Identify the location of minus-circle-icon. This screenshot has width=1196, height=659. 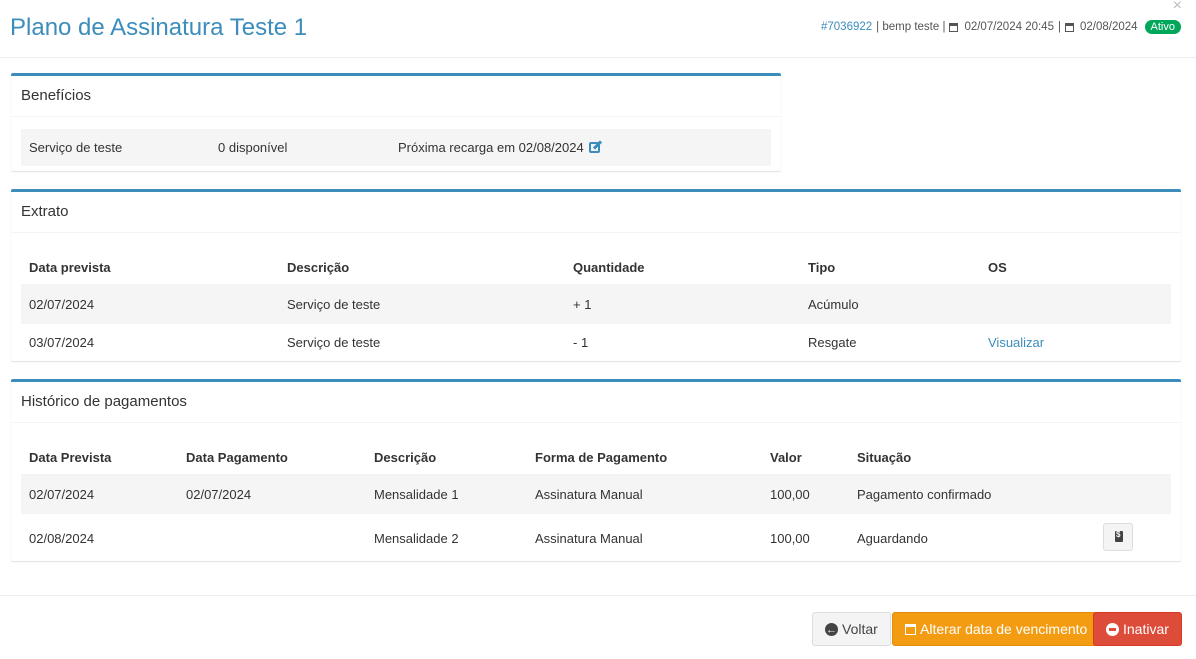
(1112, 629).